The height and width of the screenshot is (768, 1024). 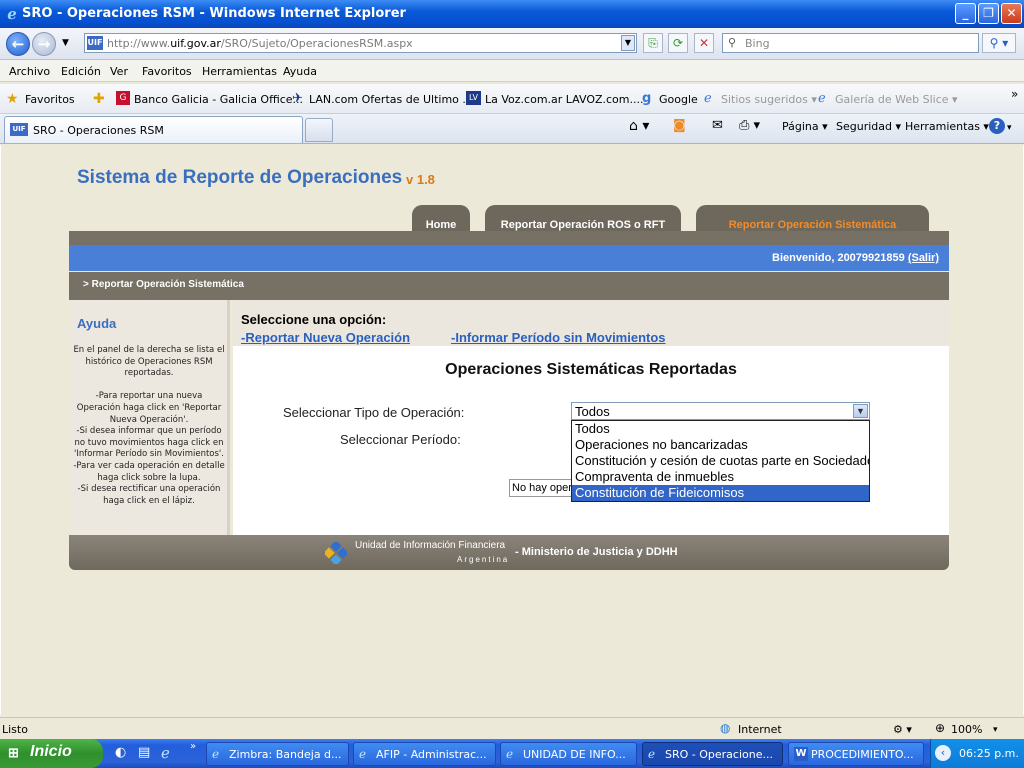 I want to click on tray-expand-icon: ‹, so click(x=943, y=753).